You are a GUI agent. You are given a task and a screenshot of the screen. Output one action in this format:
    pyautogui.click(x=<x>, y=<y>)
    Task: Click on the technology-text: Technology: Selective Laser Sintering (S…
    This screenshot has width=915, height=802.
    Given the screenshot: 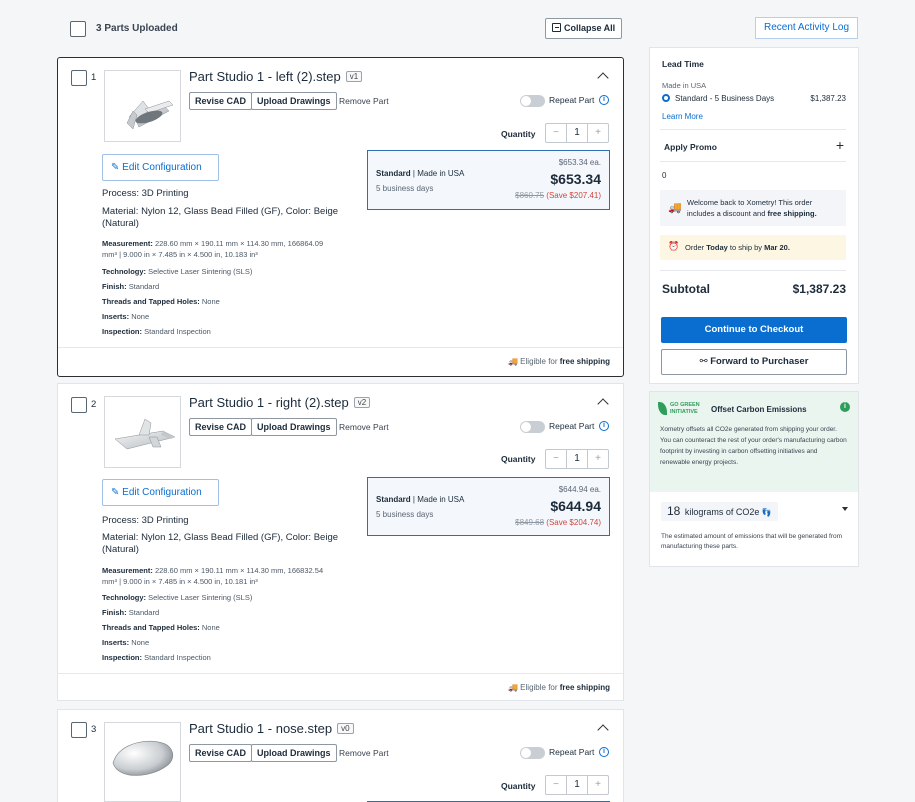 What is the action you would take?
    pyautogui.click(x=177, y=271)
    